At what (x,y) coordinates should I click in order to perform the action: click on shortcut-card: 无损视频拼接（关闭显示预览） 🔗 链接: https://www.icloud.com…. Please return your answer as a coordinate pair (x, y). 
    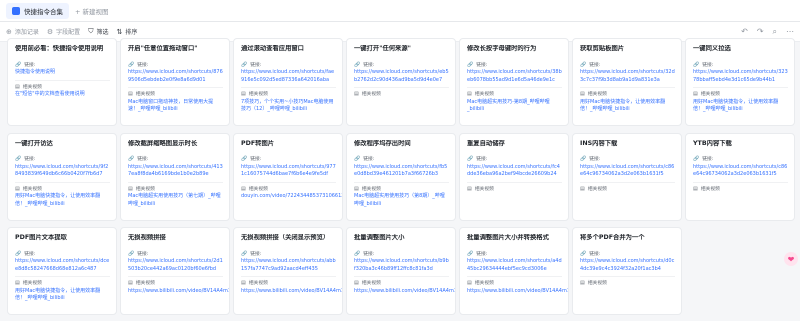
    Looking at the image, I should click on (288, 271).